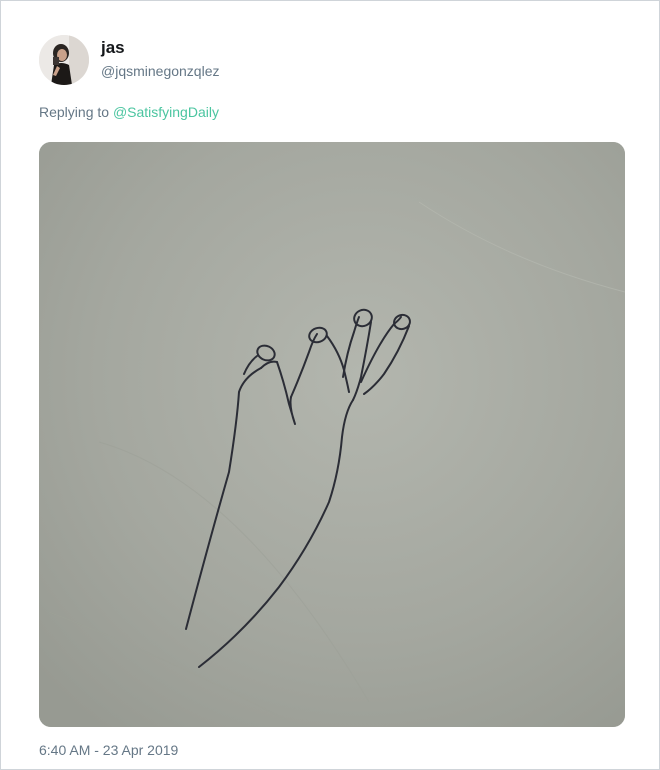  Describe the element at coordinates (166, 112) in the screenshot. I see `reply-mention-link: @SatisfyingDaily` at that location.